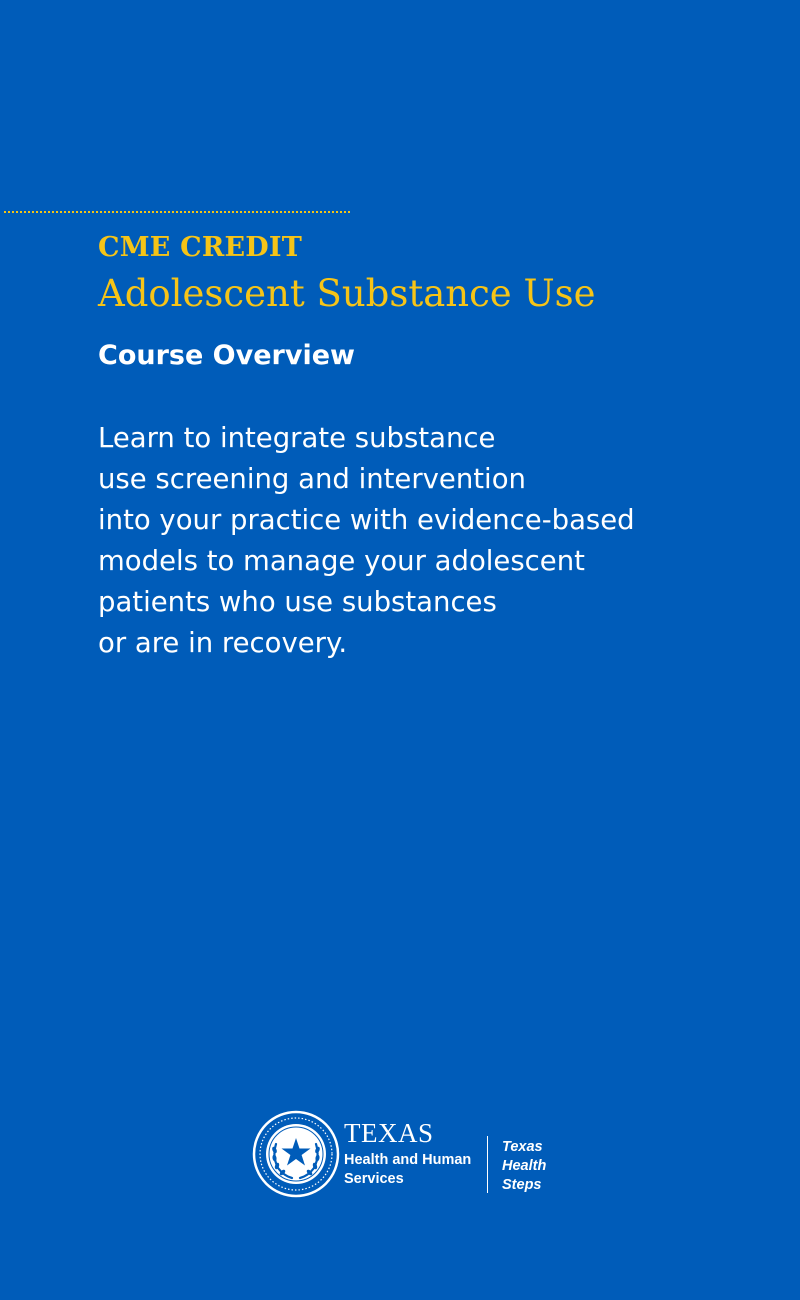 The width and height of the screenshot is (800, 1300). What do you see at coordinates (296, 1154) in the screenshot?
I see `texas-state-seal-icon` at bounding box center [296, 1154].